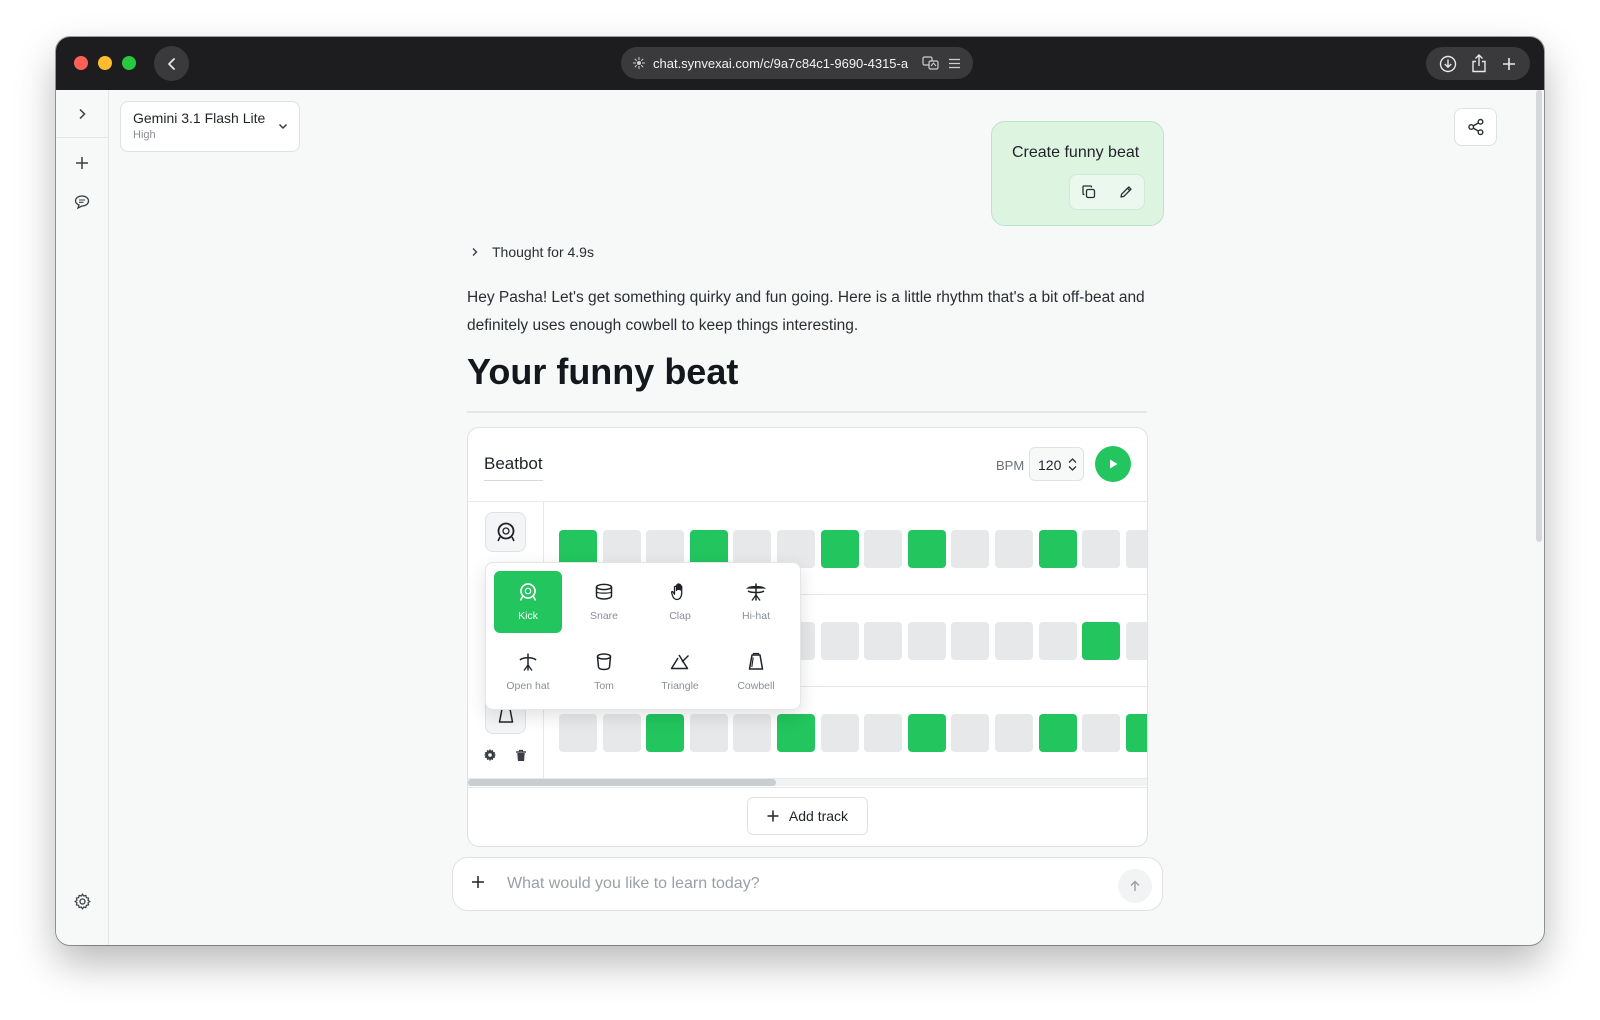 The height and width of the screenshot is (1020, 1600). I want to click on tom-drum-icon, so click(604, 662).